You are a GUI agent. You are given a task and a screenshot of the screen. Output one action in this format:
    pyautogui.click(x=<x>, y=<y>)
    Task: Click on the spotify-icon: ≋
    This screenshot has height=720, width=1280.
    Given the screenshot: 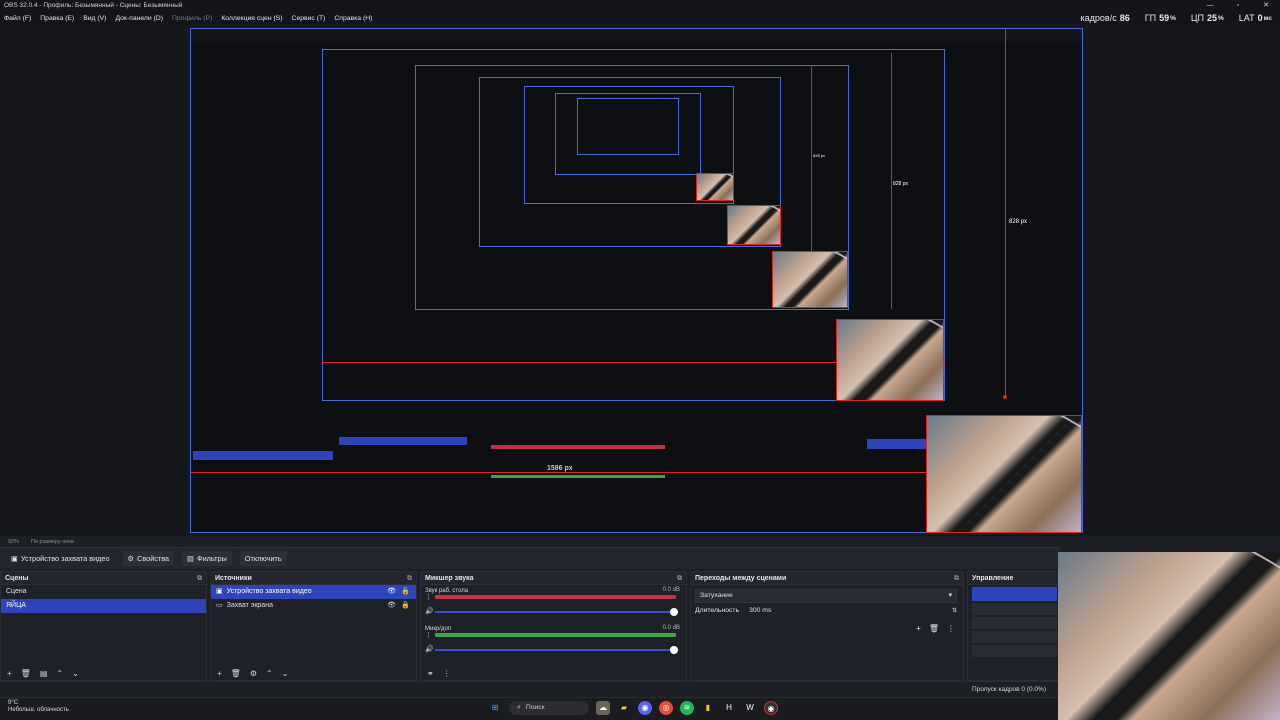 What is the action you would take?
    pyautogui.click(x=687, y=708)
    